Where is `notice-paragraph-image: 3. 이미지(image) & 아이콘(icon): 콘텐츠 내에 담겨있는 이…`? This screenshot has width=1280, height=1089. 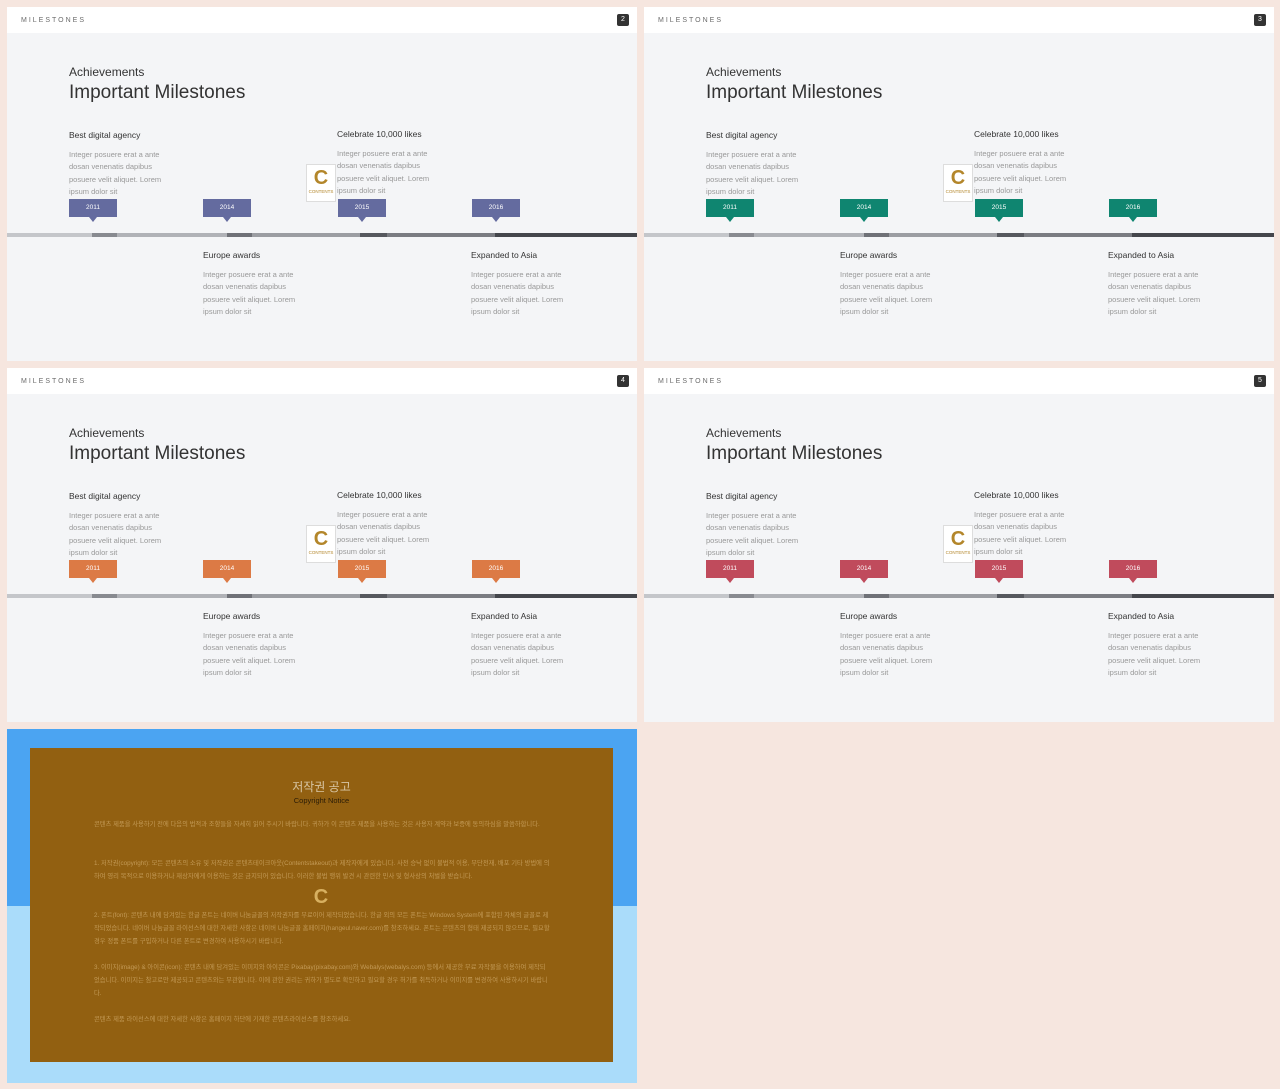
notice-paragraph-image: 3. 이미지(image) & 아이콘(icon): 콘텐츠 내에 담겨있는 이… is located at coordinates (321, 980).